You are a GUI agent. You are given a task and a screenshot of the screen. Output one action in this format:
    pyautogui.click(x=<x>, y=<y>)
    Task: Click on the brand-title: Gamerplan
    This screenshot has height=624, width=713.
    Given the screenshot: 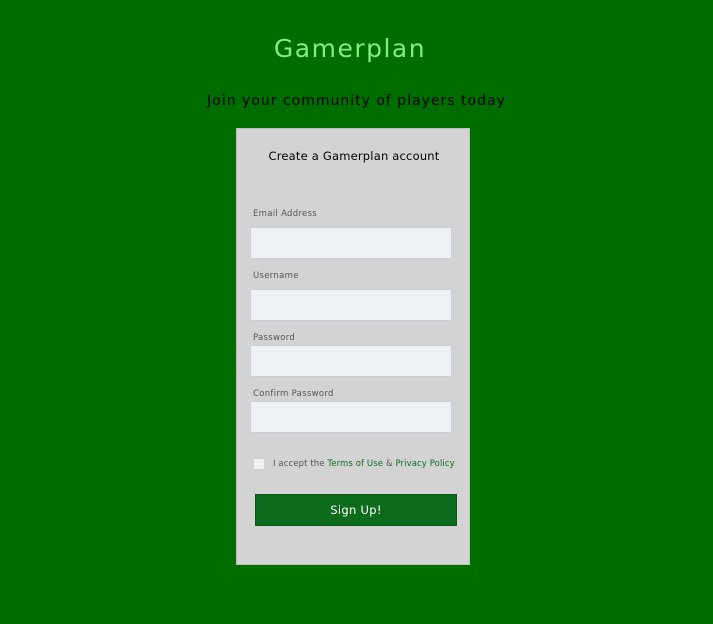 What is the action you would take?
    pyautogui.click(x=350, y=48)
    